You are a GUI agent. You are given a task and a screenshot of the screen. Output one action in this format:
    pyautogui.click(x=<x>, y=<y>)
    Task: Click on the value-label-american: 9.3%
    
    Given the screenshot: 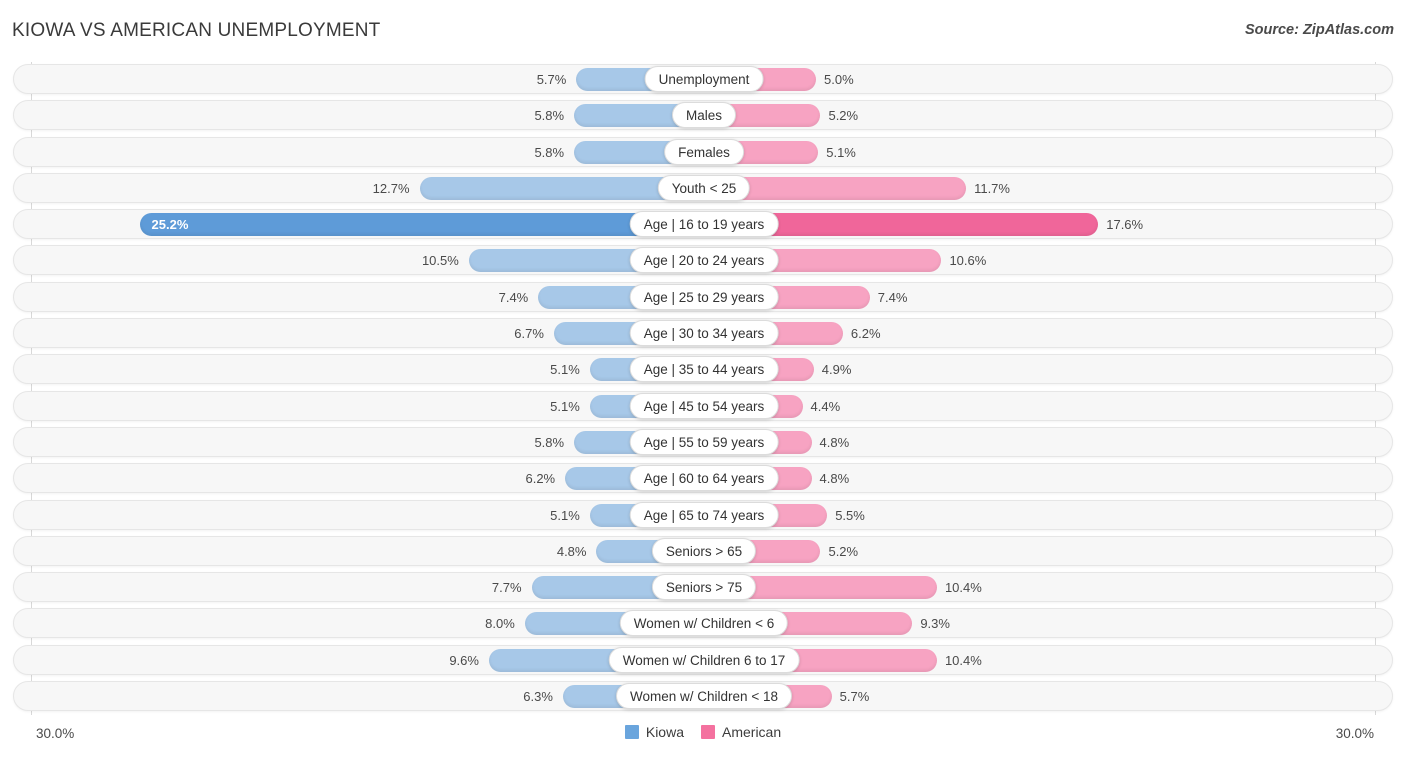 What is the action you would take?
    pyautogui.click(x=935, y=624)
    